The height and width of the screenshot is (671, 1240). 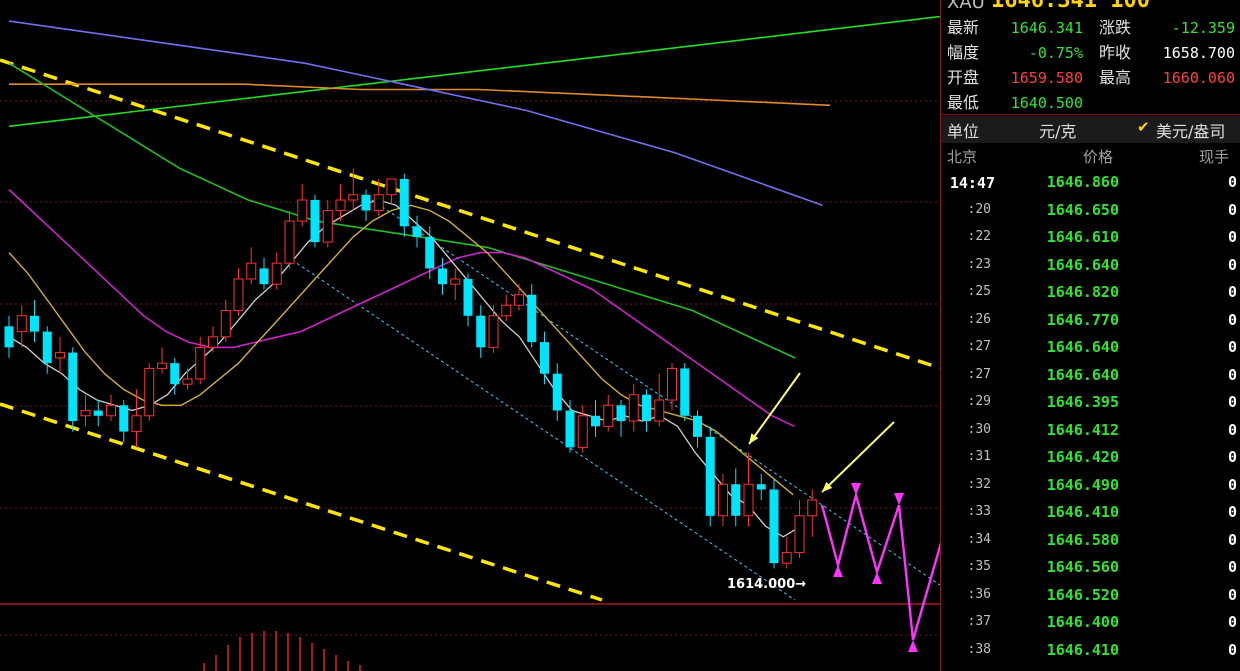 What do you see at coordinates (1115, 77) in the screenshot?
I see `quote-key: 最高` at bounding box center [1115, 77].